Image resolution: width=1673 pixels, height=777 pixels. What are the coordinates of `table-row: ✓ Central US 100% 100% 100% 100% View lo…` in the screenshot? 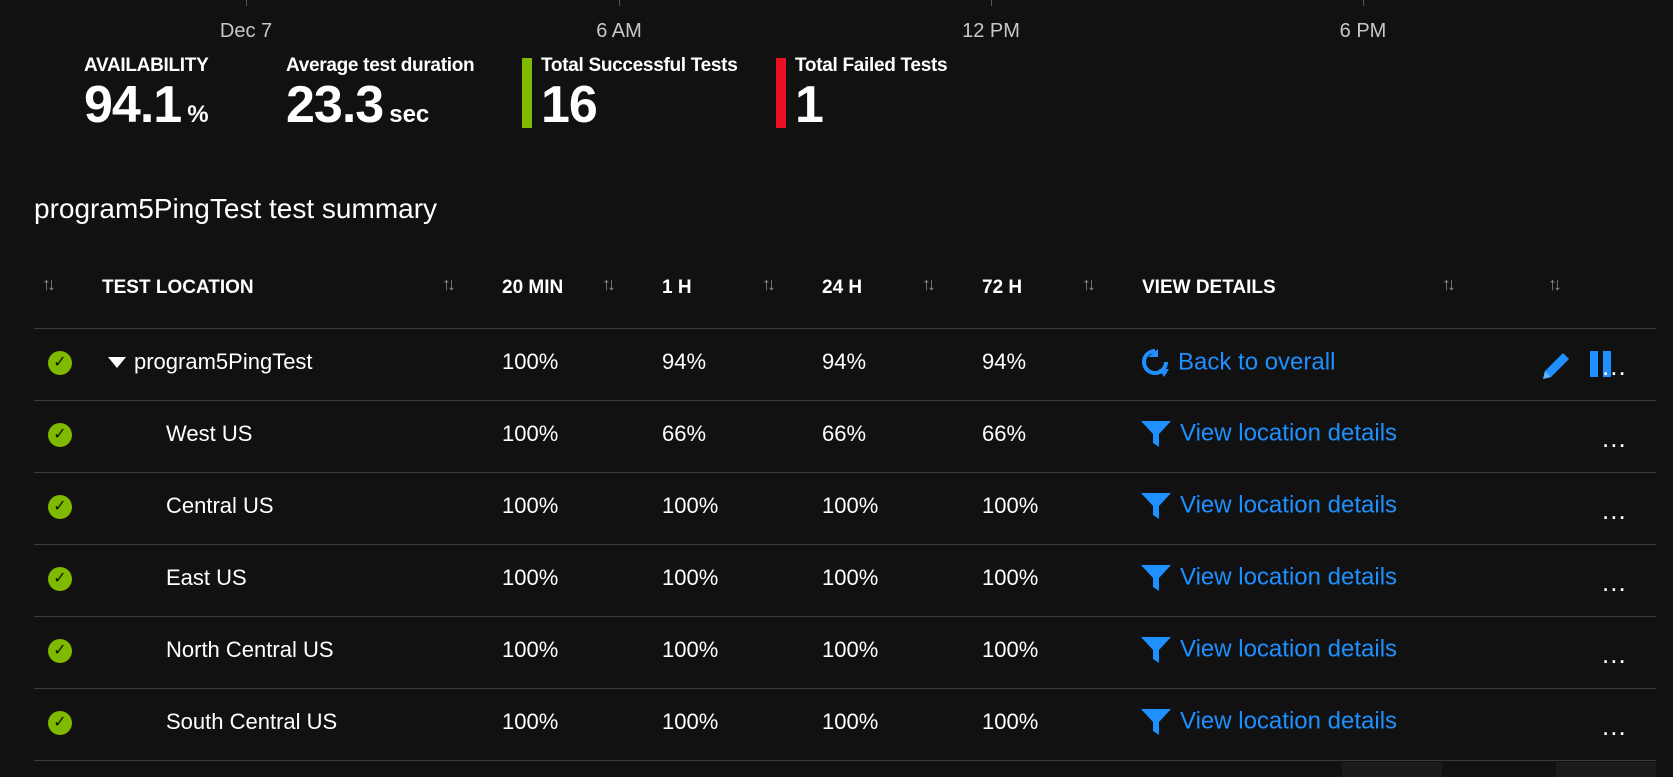 It's located at (845, 509).